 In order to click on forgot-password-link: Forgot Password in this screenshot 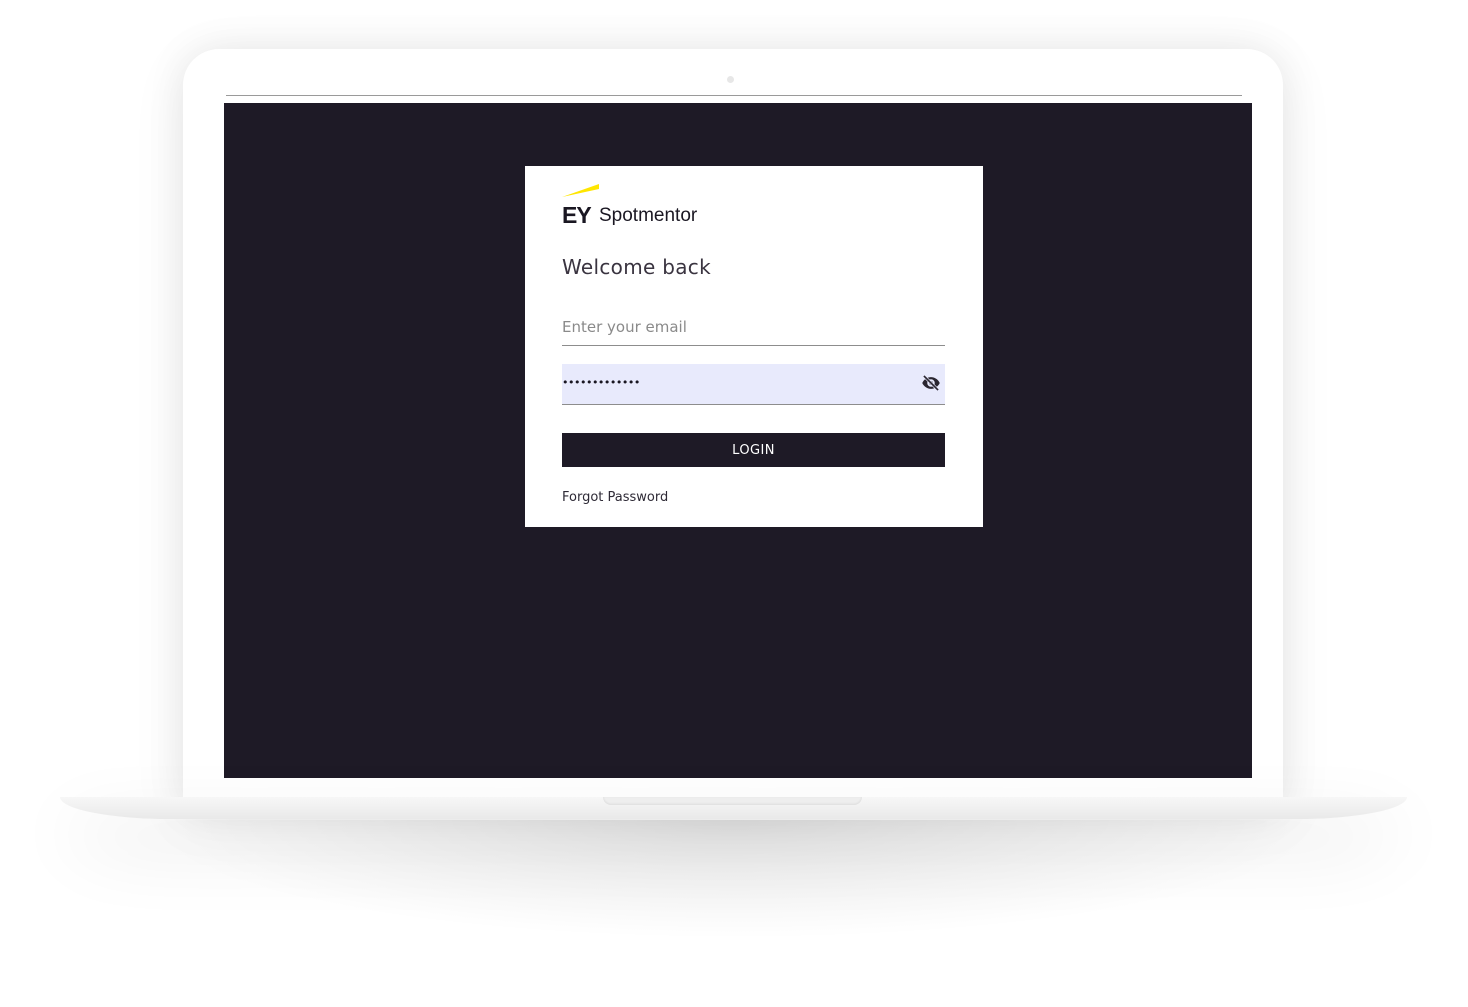, I will do `click(615, 497)`.